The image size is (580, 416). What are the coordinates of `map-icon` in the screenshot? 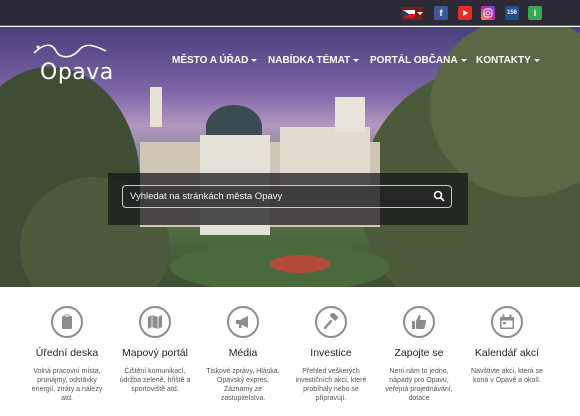 It's located at (155, 322).